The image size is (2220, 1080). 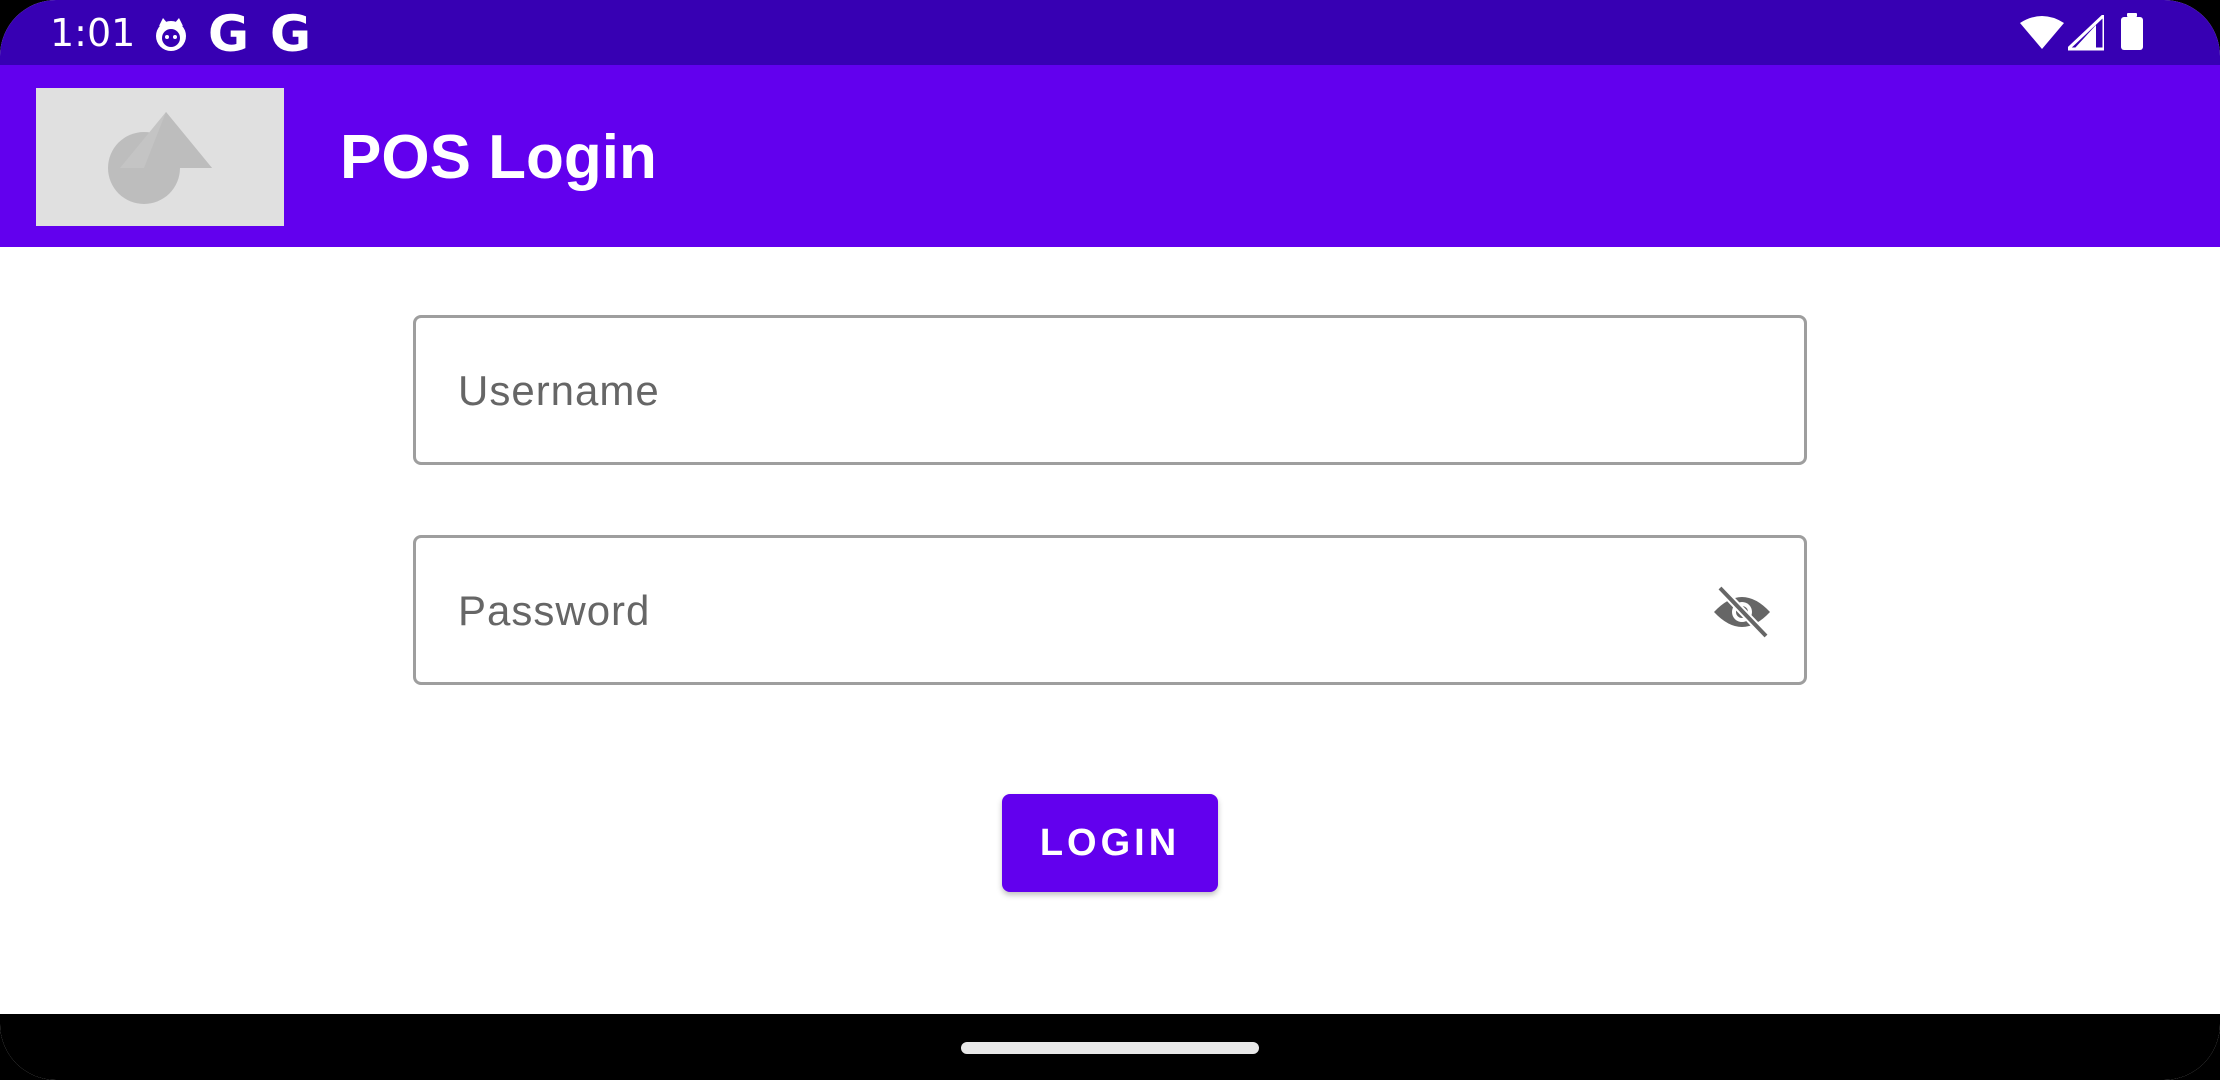 What do you see at coordinates (1742, 612) in the screenshot?
I see `eye-off-icon` at bounding box center [1742, 612].